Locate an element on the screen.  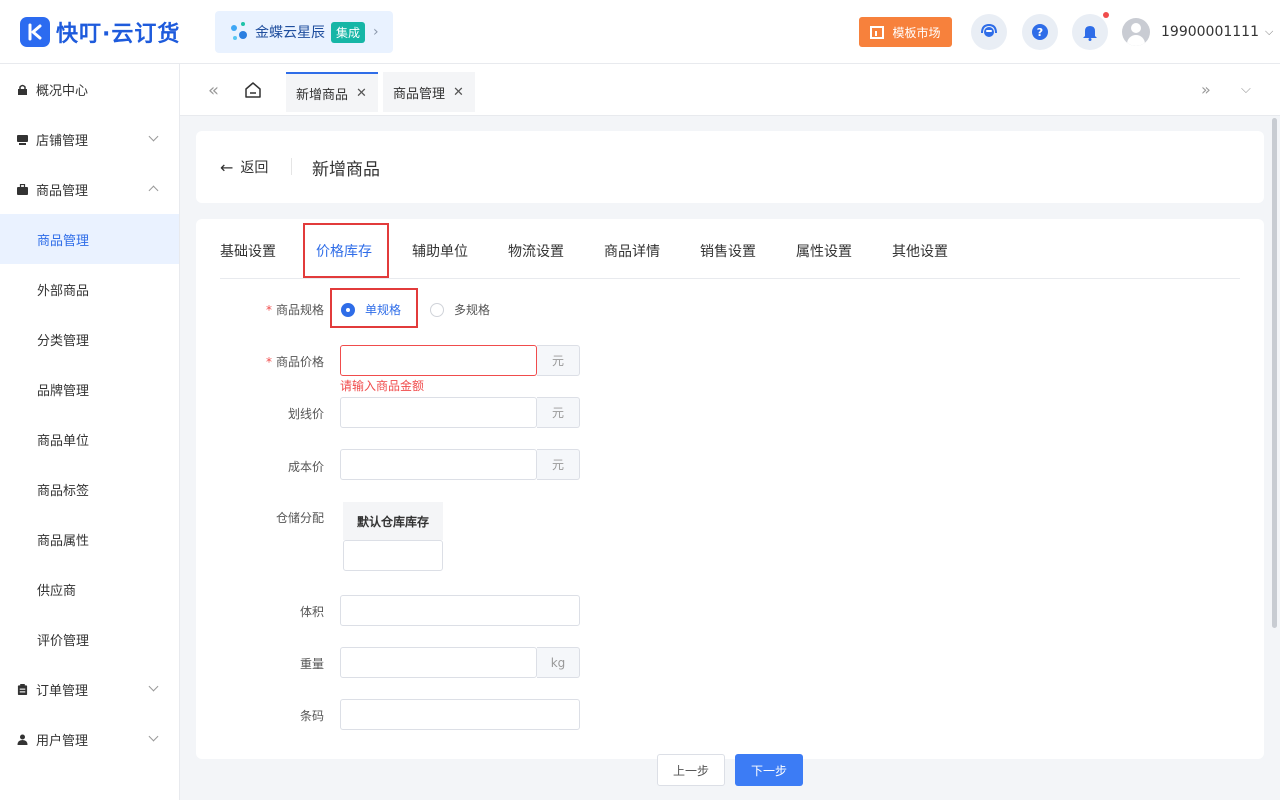
template-market-label: 模板市场 is located at coordinates (916, 32).